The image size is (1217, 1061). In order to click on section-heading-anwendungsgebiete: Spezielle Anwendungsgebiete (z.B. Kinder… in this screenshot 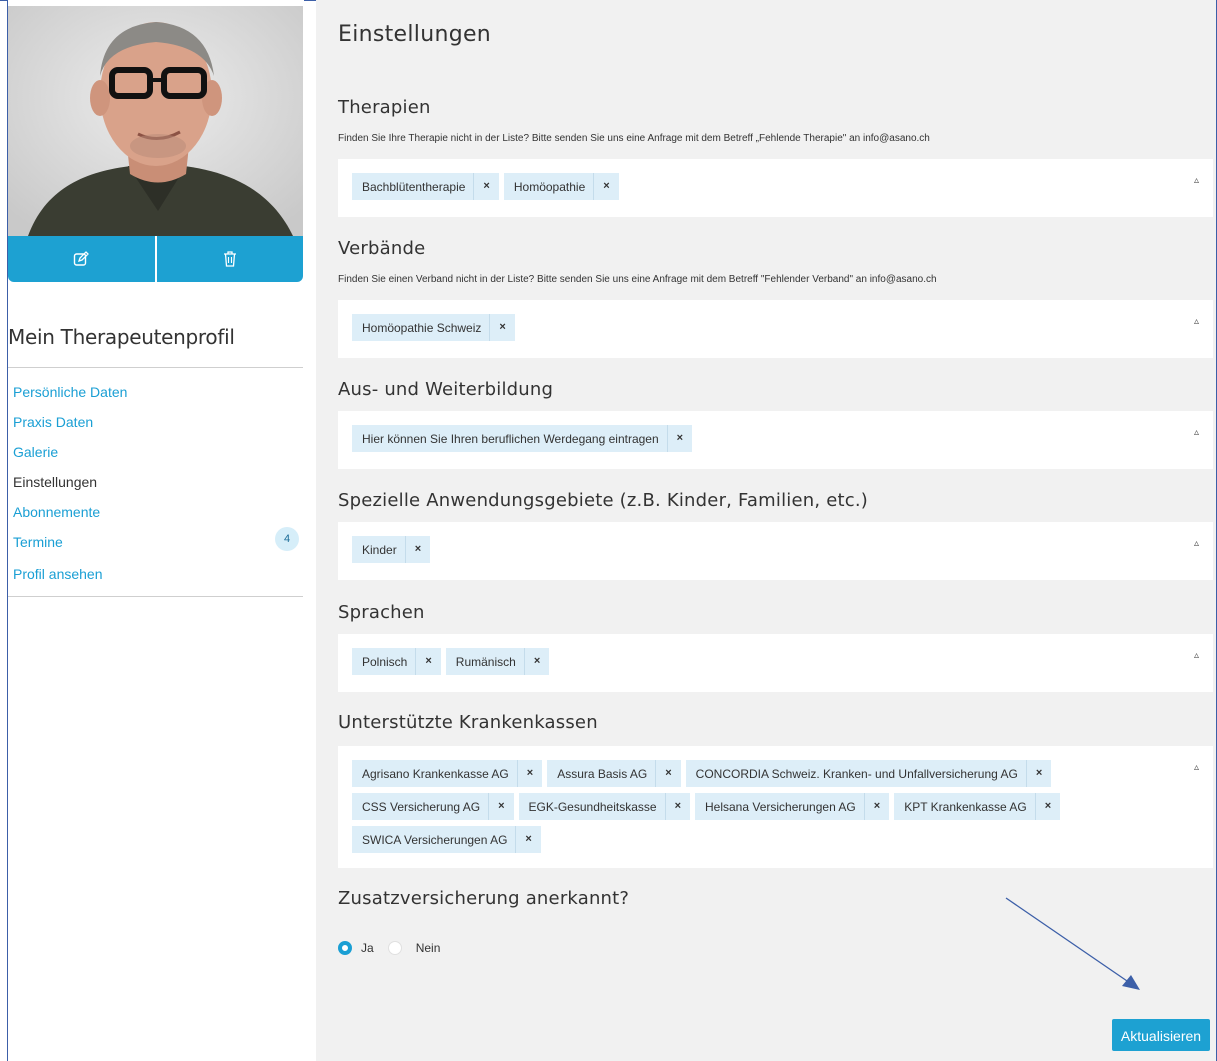, I will do `click(603, 500)`.